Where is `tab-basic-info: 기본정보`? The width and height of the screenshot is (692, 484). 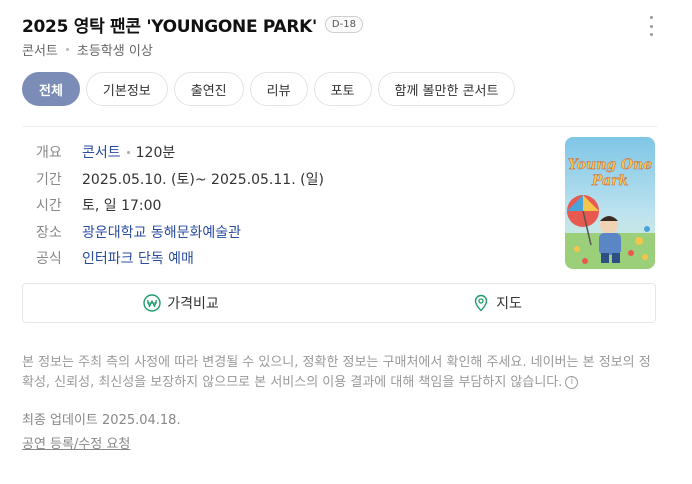
tab-basic-info: 기본정보 is located at coordinates (126, 89).